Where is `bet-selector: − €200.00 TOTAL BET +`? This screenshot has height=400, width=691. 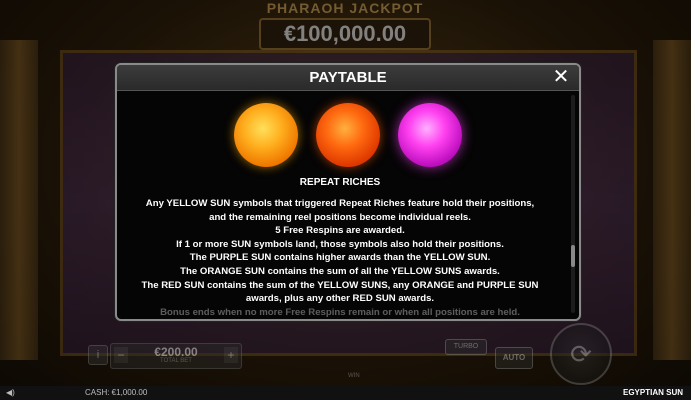 bet-selector: − €200.00 TOTAL BET + is located at coordinates (176, 356).